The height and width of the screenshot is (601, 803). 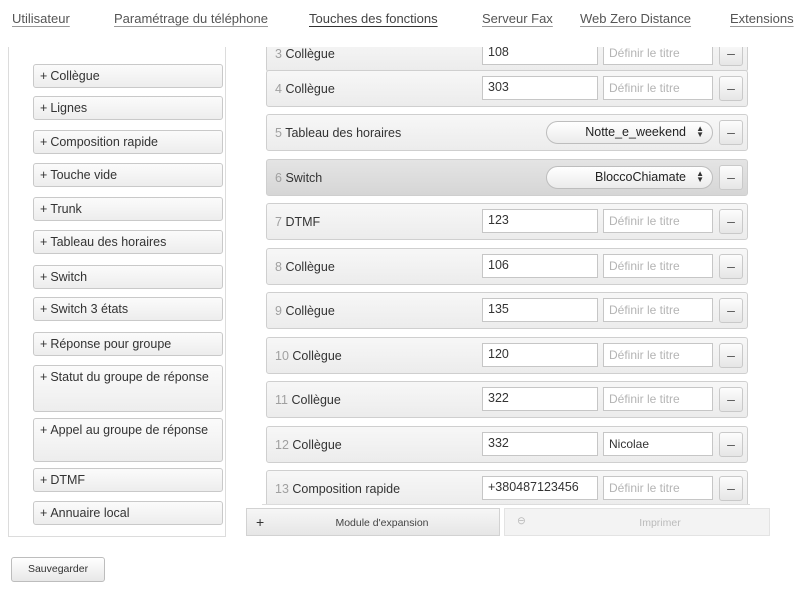 I want to click on function-key-label: 6 Switch, so click(x=298, y=178).